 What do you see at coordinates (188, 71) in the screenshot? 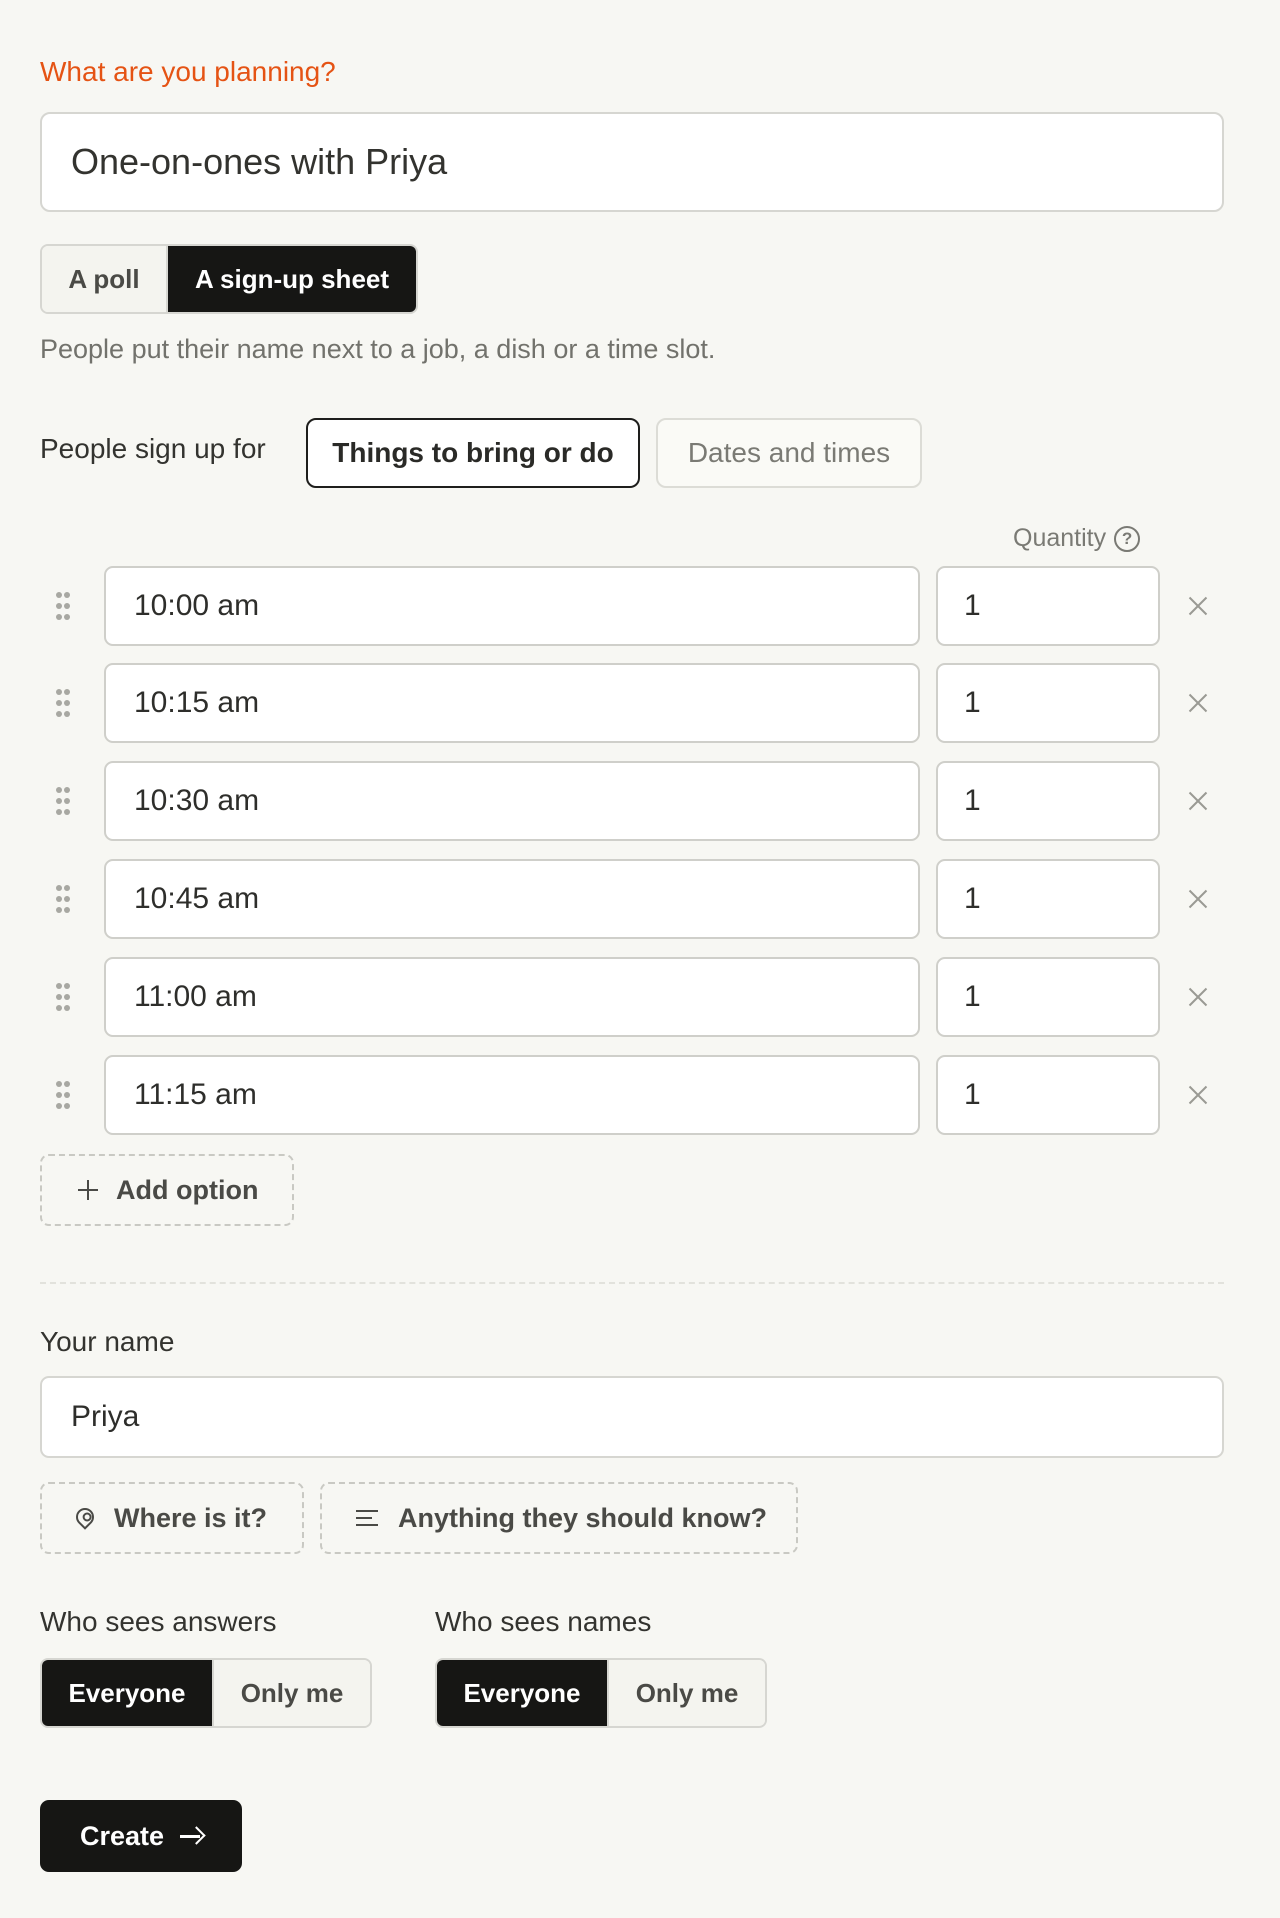
I see `title-prompt-label: What are you planning?` at bounding box center [188, 71].